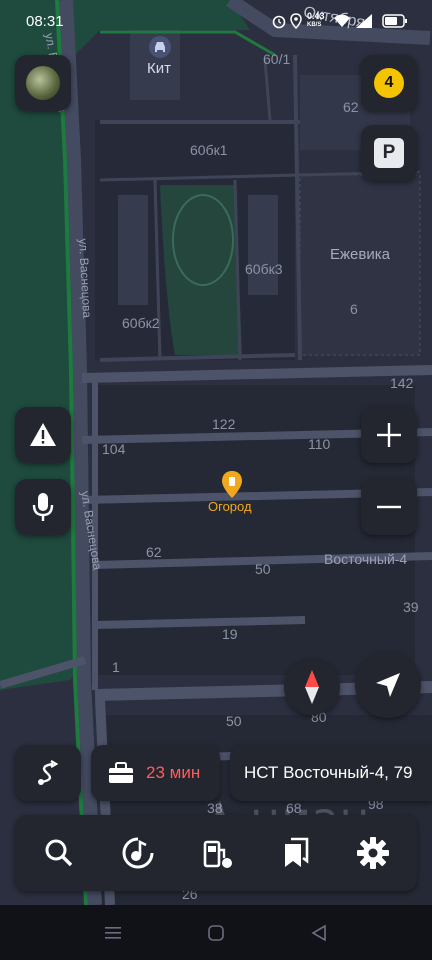 Image resolution: width=432 pixels, height=960 pixels. I want to click on route-icon, so click(48, 772).